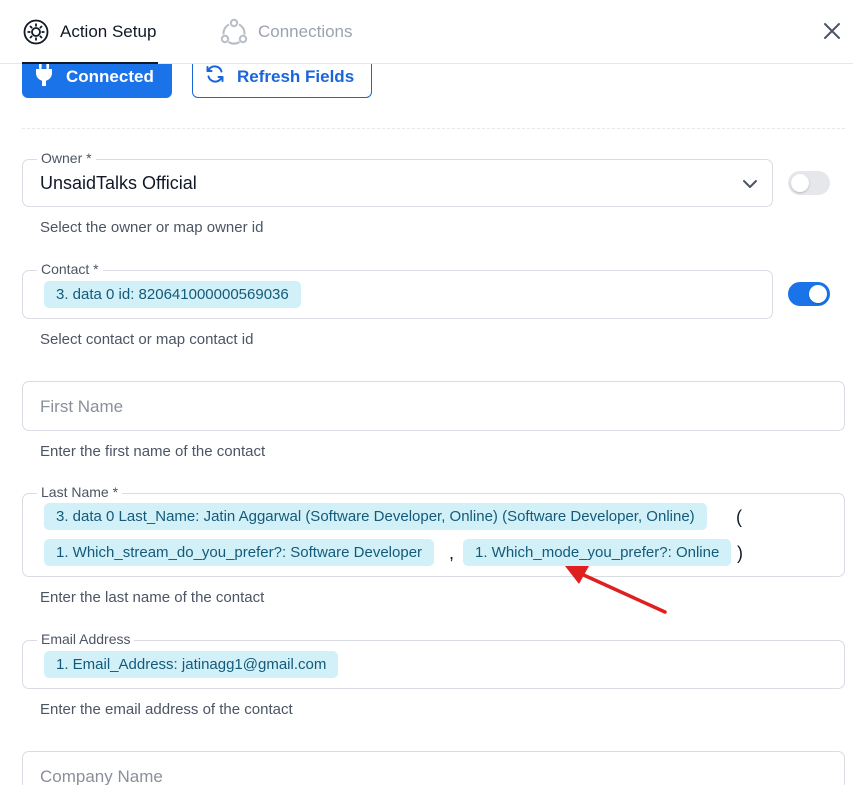 The width and height of the screenshot is (853, 785). Describe the element at coordinates (101, 776) in the screenshot. I see `company-name-placeholder: Company Name` at that location.